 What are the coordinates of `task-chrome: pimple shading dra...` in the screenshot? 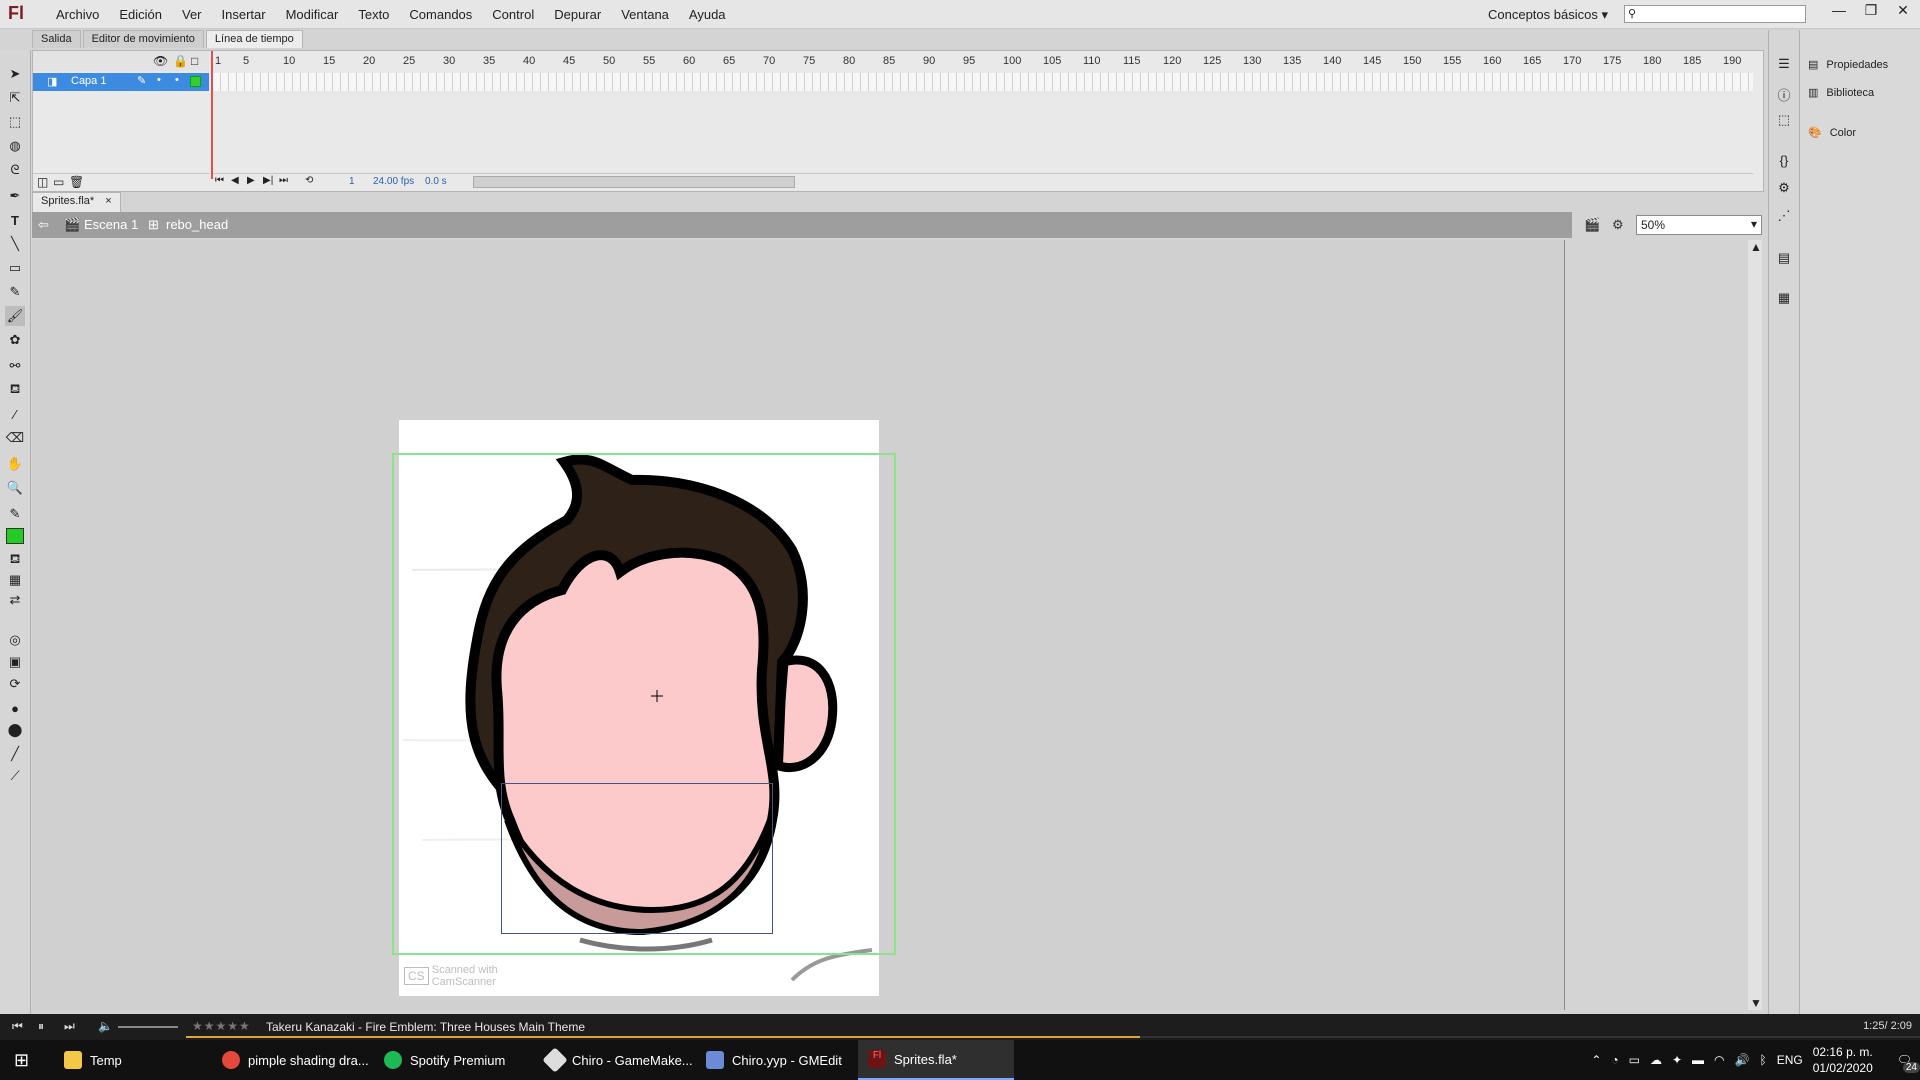 It's located at (295, 1060).